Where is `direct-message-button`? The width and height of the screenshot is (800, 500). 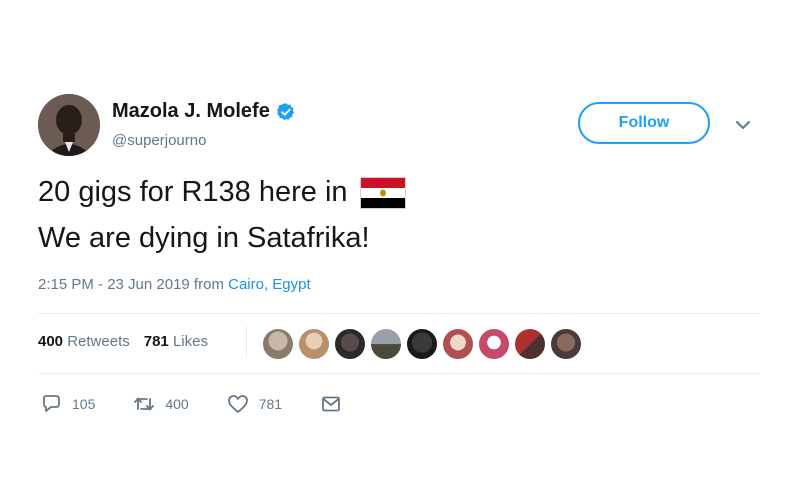 direct-message-button is located at coordinates (331, 404).